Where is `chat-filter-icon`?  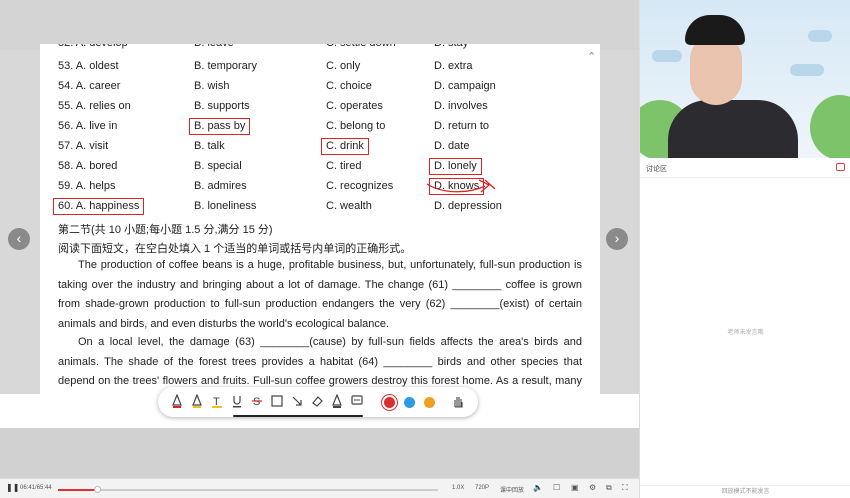
chat-filter-icon is located at coordinates (840, 167).